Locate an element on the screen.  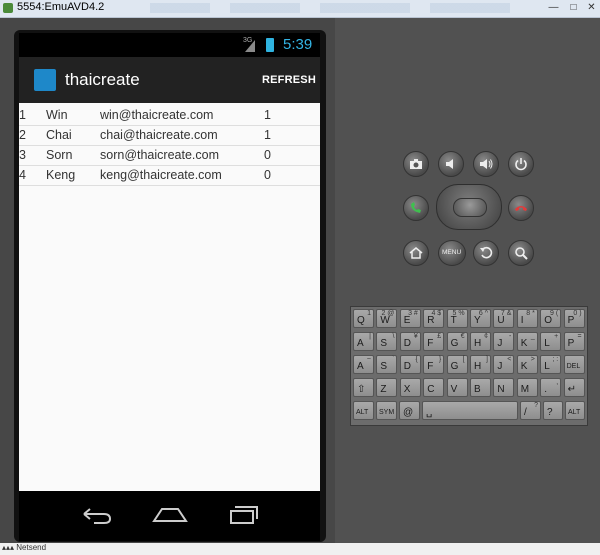
key-at: @ is located at coordinates (409, 410).